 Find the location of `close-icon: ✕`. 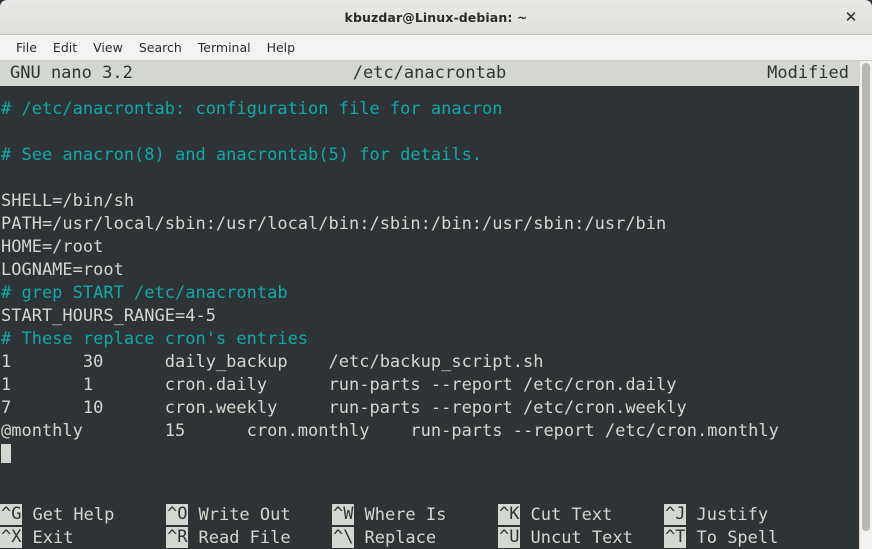

close-icon: ✕ is located at coordinates (851, 17).